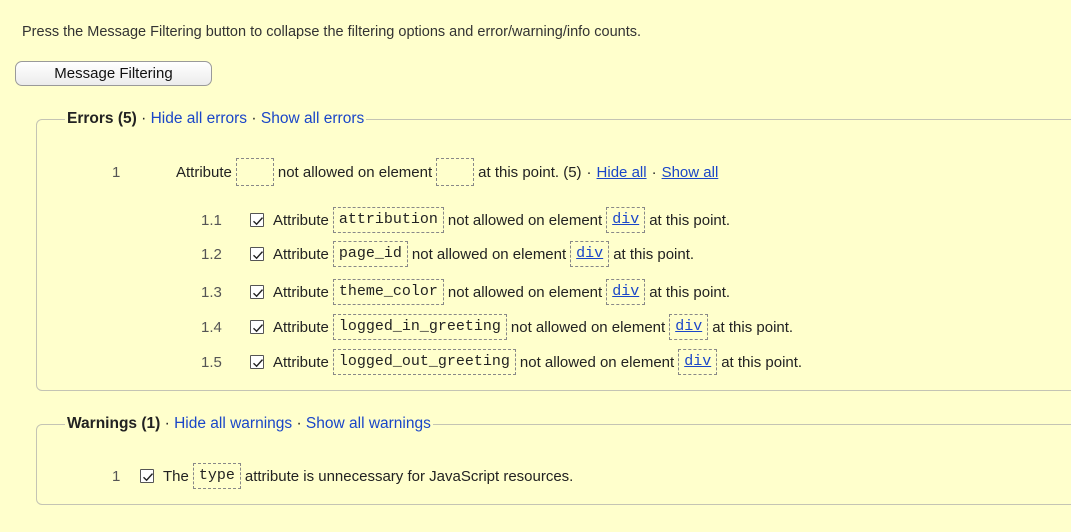 The height and width of the screenshot is (532, 1071). What do you see at coordinates (211, 254) in the screenshot?
I see `error-item-number: 1.2` at bounding box center [211, 254].